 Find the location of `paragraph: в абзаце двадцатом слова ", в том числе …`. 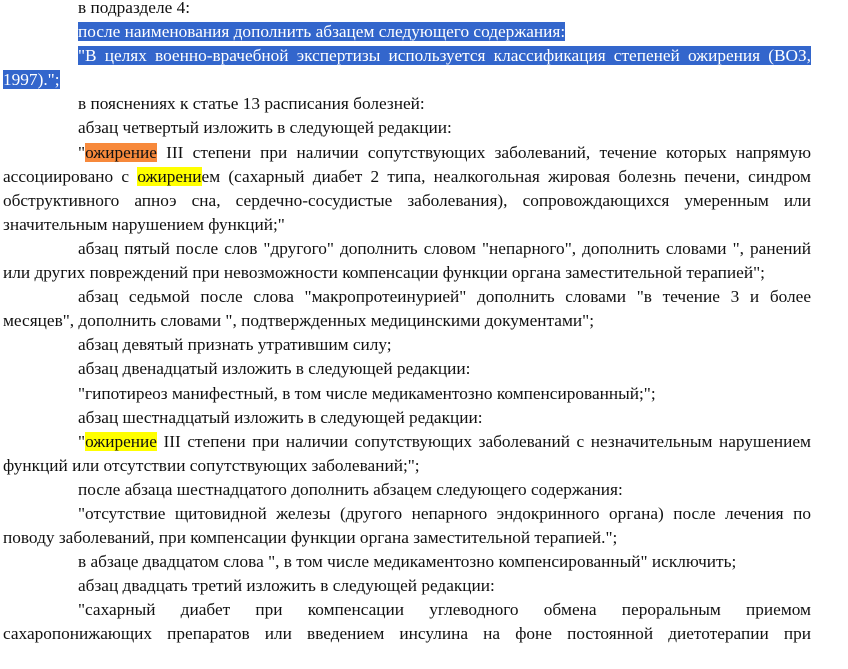

paragraph: в абзаце двадцатом слова ", в том числе … is located at coordinates (407, 562).